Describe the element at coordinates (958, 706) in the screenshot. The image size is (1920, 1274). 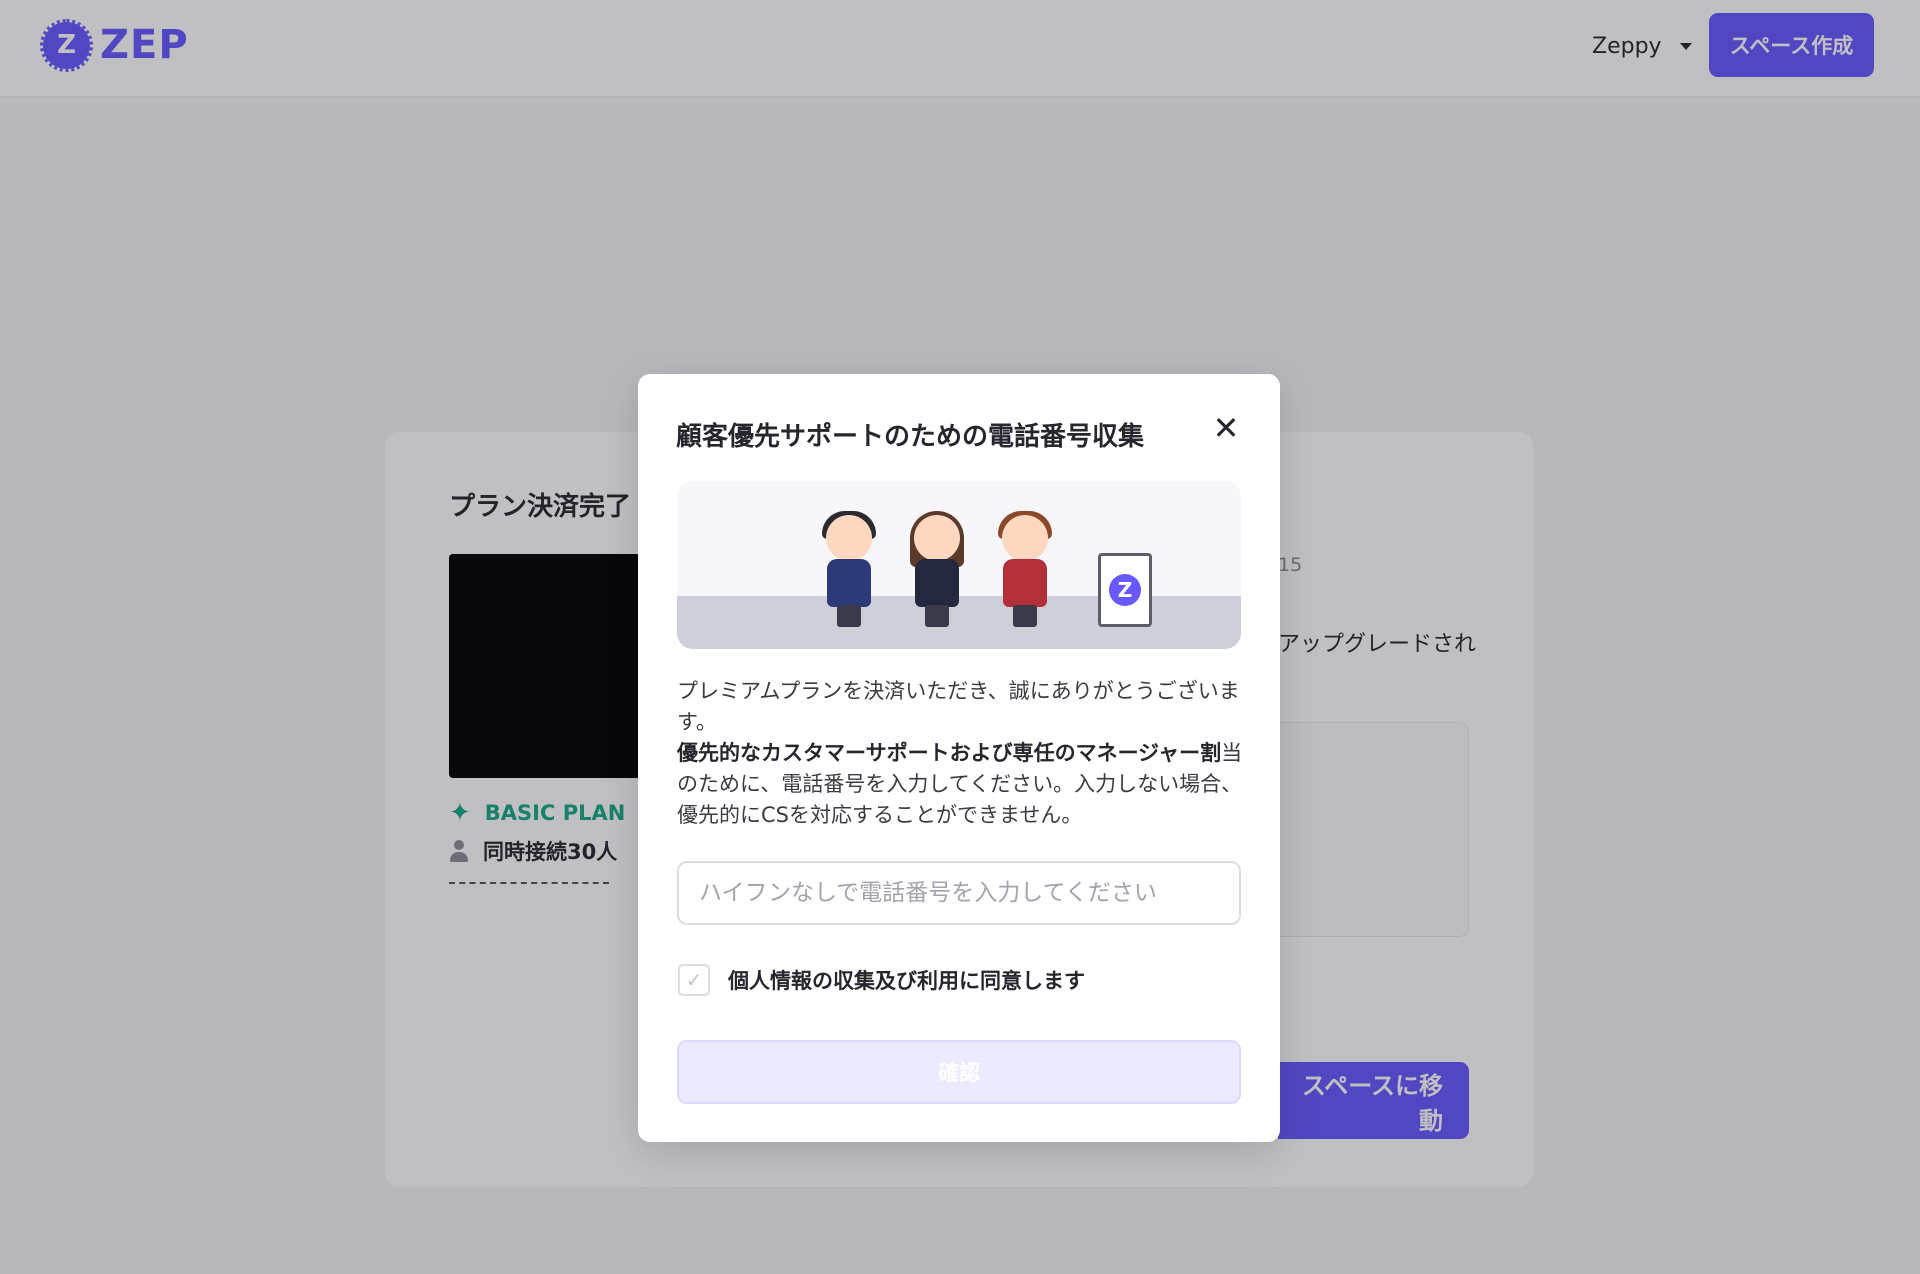
I see `desc-thanks: プレミアムプランを決済いただき、誠にありがとうございます。` at that location.